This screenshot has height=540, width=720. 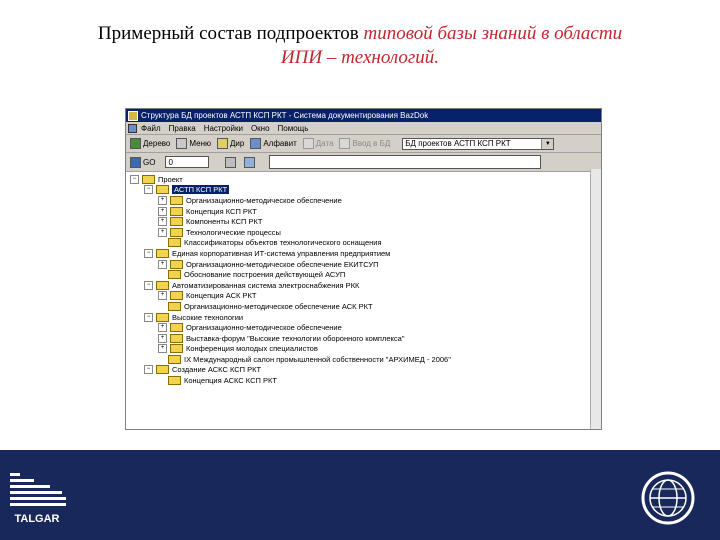 I want to click on tree-node: + Конференция молодых специалистов, so click(x=363, y=349).